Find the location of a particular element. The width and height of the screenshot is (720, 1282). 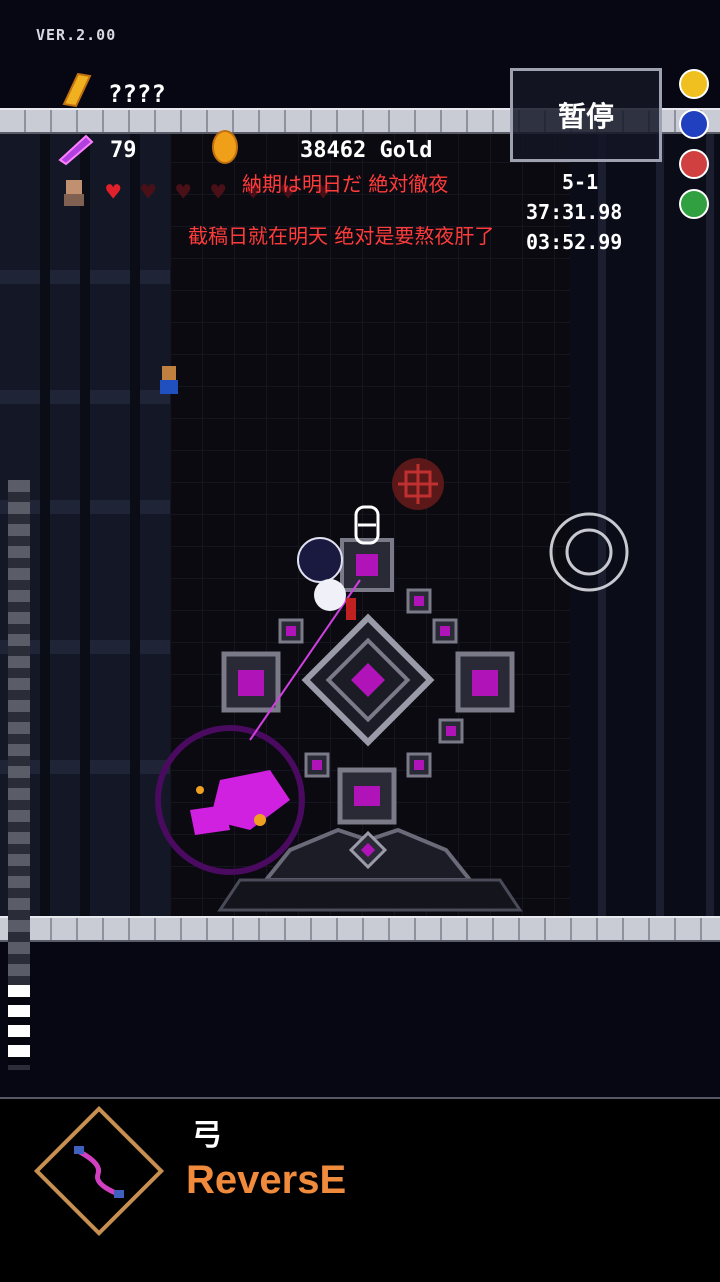

target-marker-icon is located at coordinates (418, 484).